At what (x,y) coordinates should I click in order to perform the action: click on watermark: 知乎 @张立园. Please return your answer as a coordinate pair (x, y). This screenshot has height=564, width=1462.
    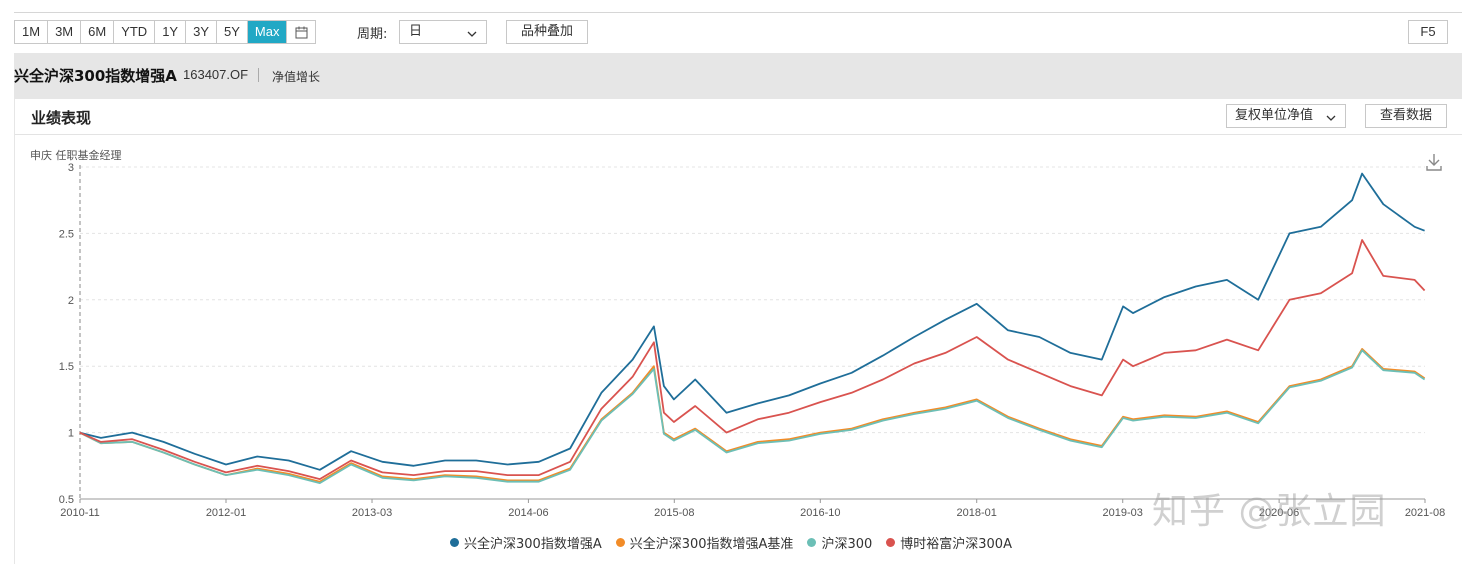
    Looking at the image, I should click on (1269, 511).